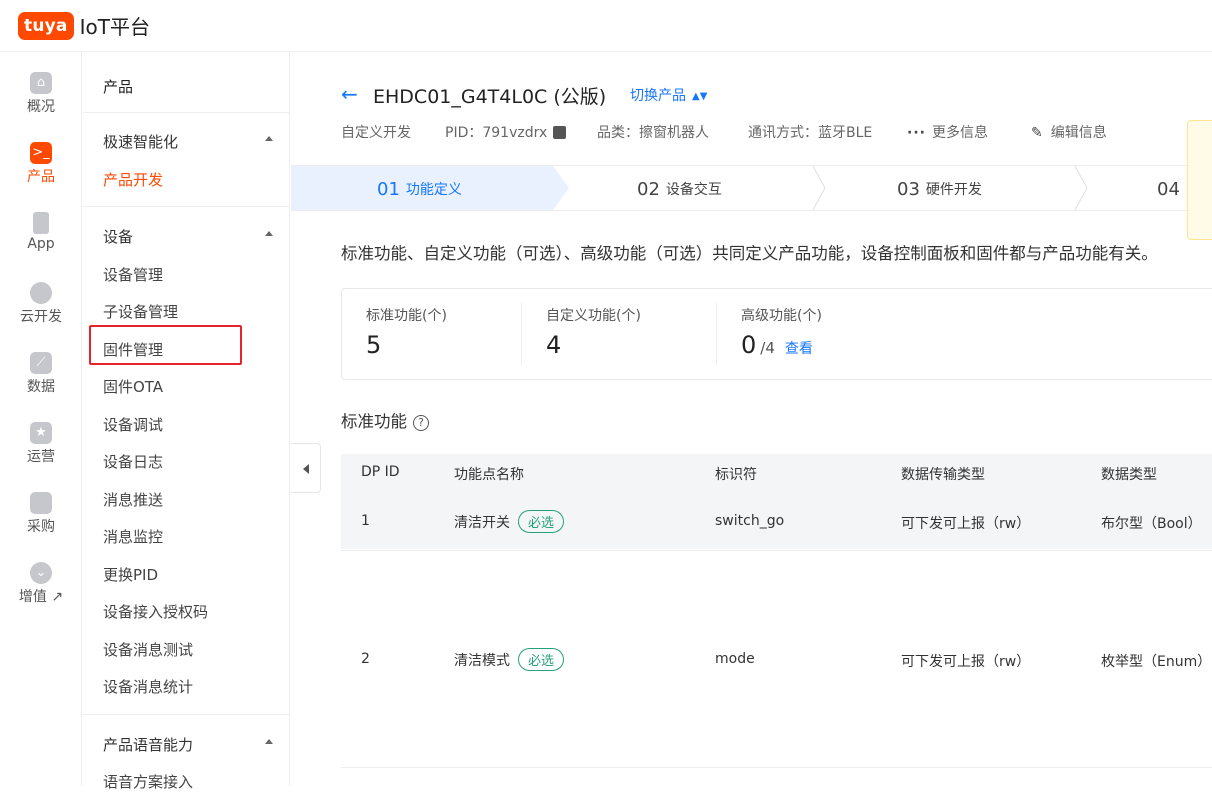  What do you see at coordinates (349, 94) in the screenshot?
I see `back-arrow-icon: ←` at bounding box center [349, 94].